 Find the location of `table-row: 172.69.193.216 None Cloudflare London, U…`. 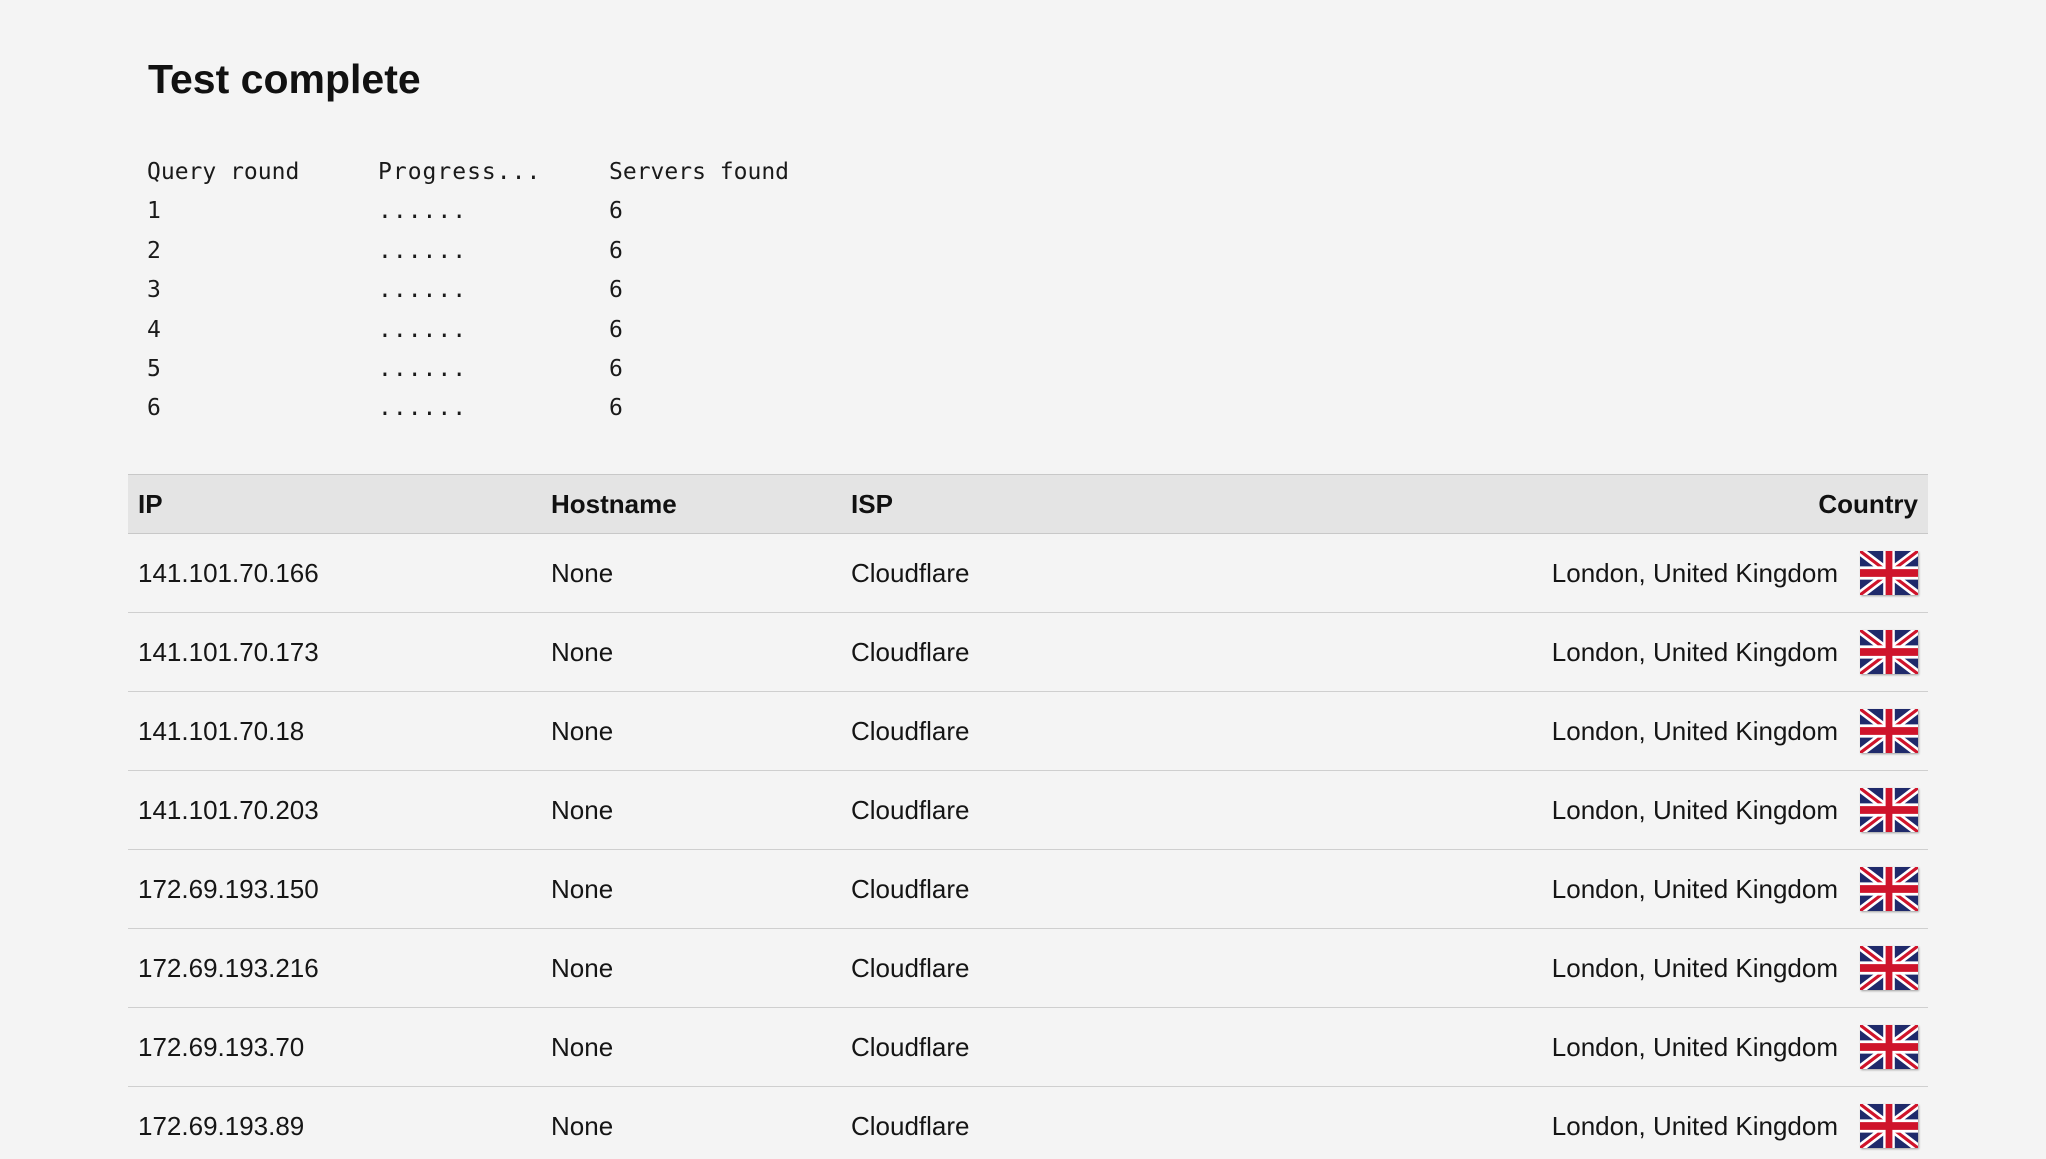

table-row: 172.69.193.216 None Cloudflare London, U… is located at coordinates (1028, 968).